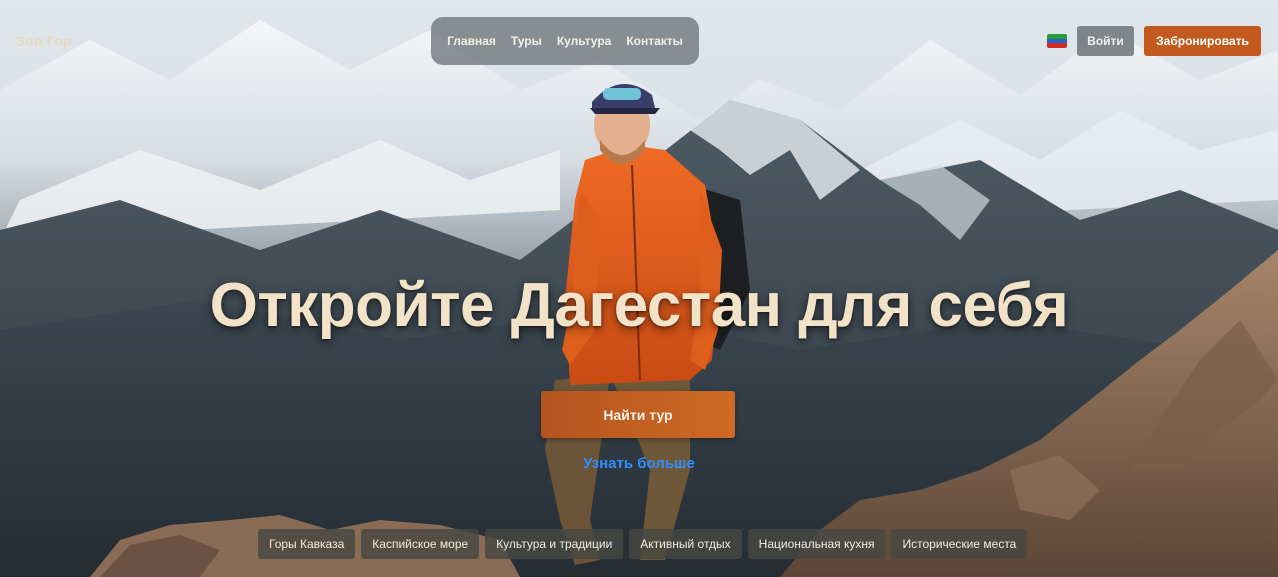  Describe the element at coordinates (959, 544) in the screenshot. I see `chip-historic-places: Исторические места` at that location.